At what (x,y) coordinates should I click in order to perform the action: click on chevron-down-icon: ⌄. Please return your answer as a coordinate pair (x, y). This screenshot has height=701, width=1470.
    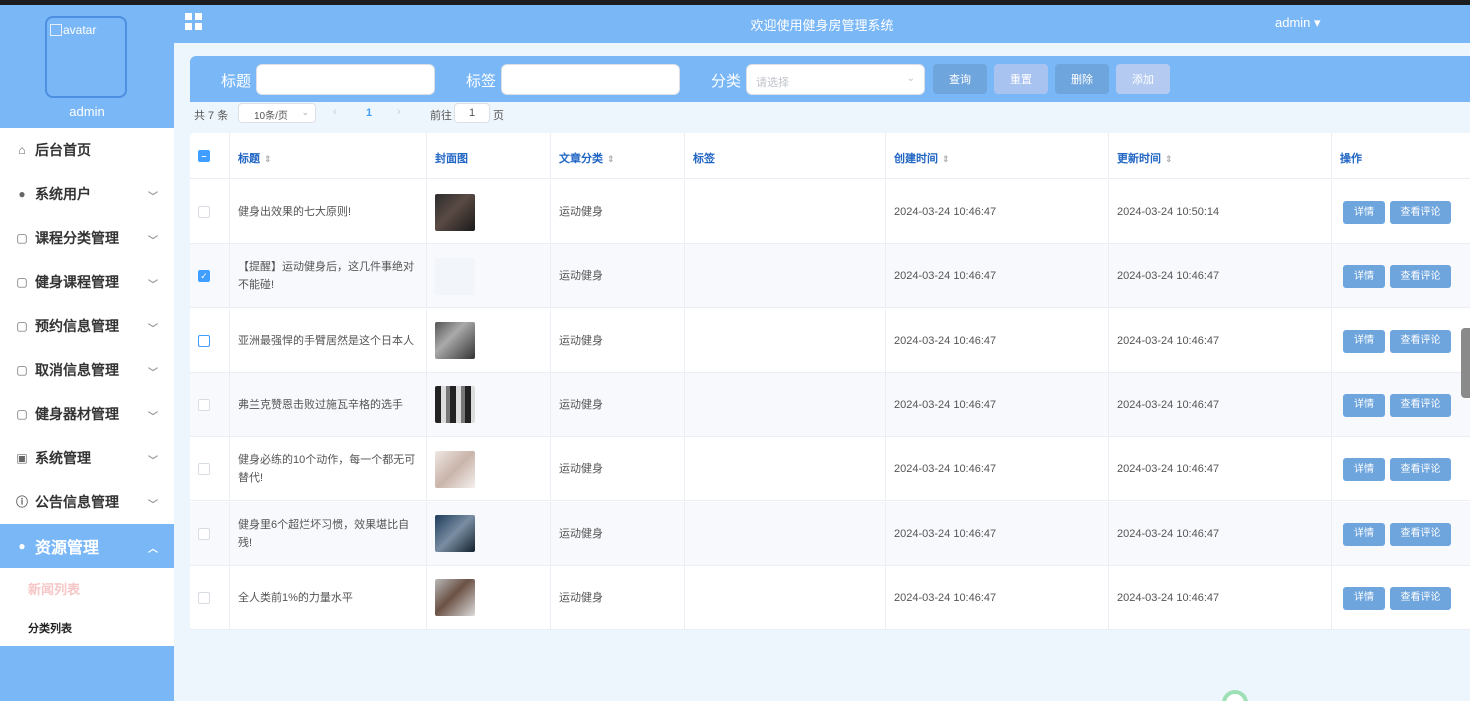
    Looking at the image, I should click on (910, 78).